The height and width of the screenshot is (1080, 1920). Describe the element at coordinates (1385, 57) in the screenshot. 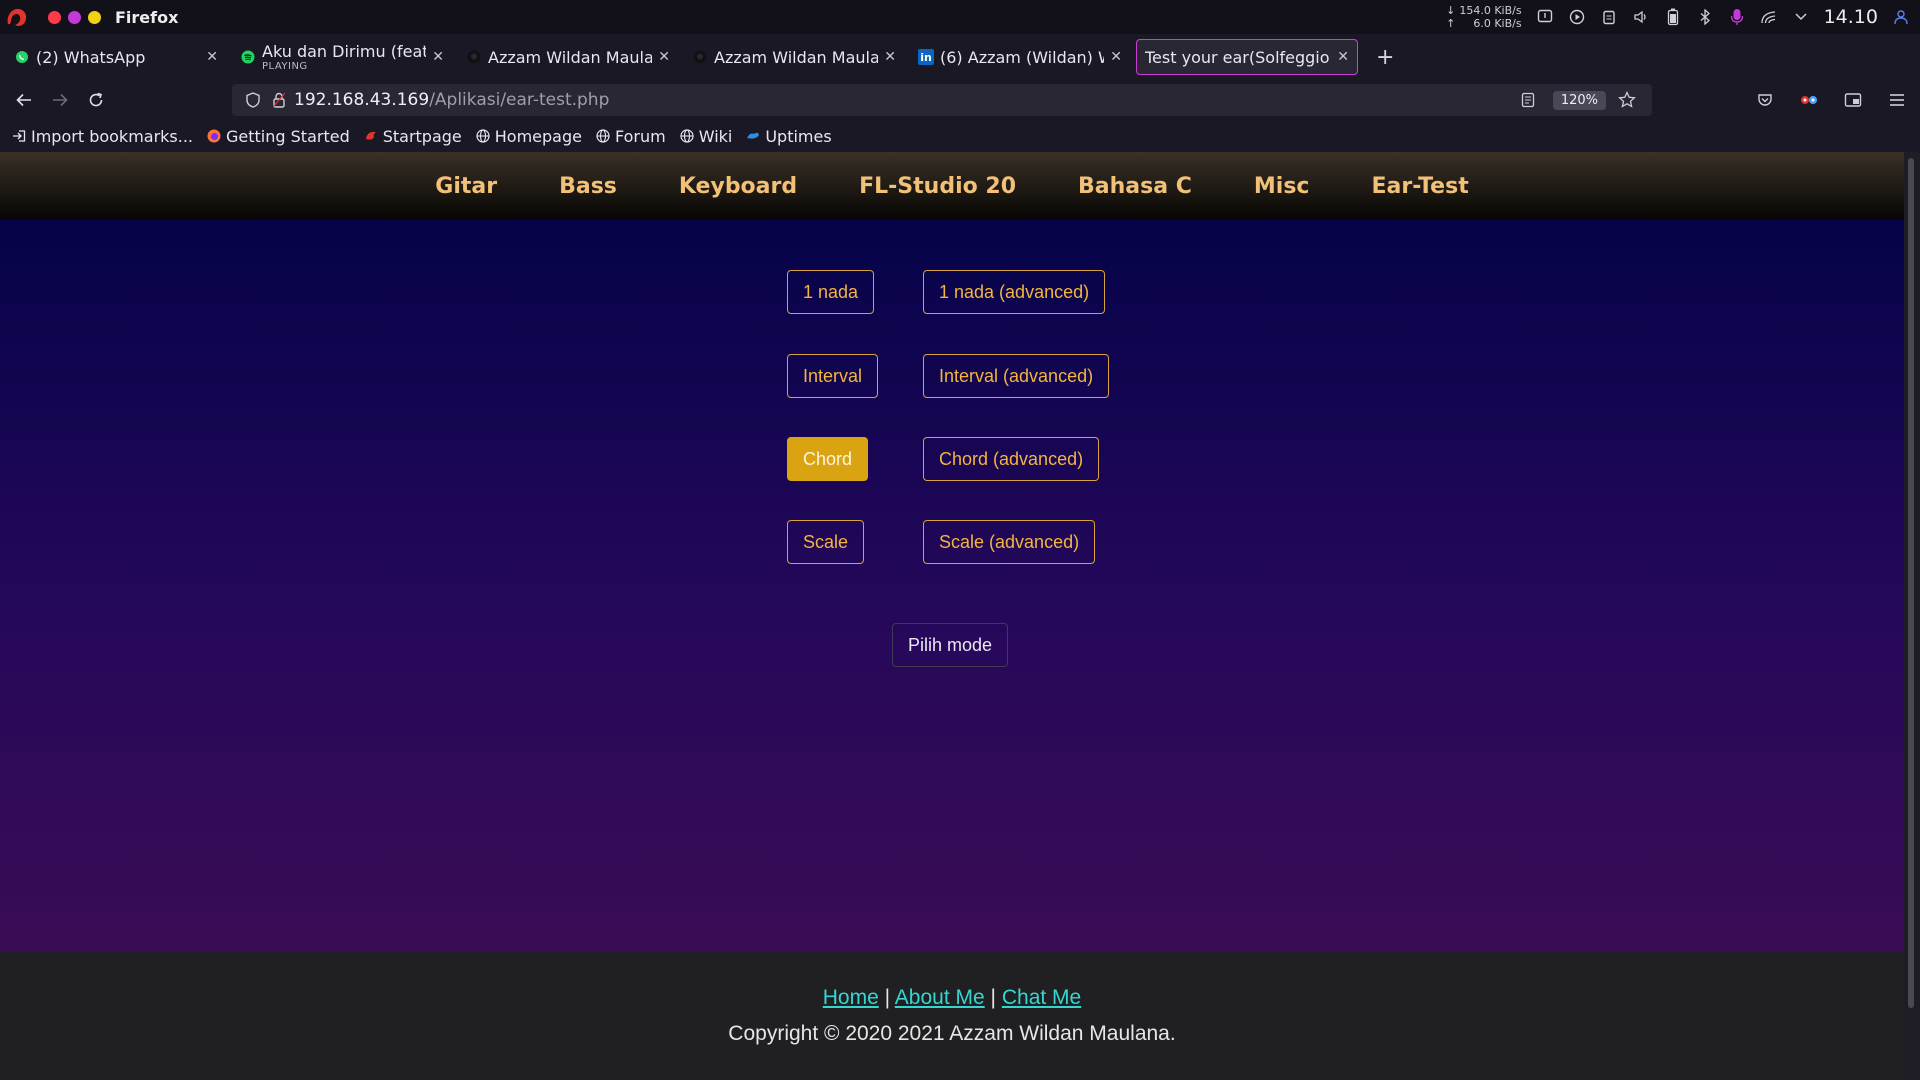

I see `new-tab-button: +` at that location.